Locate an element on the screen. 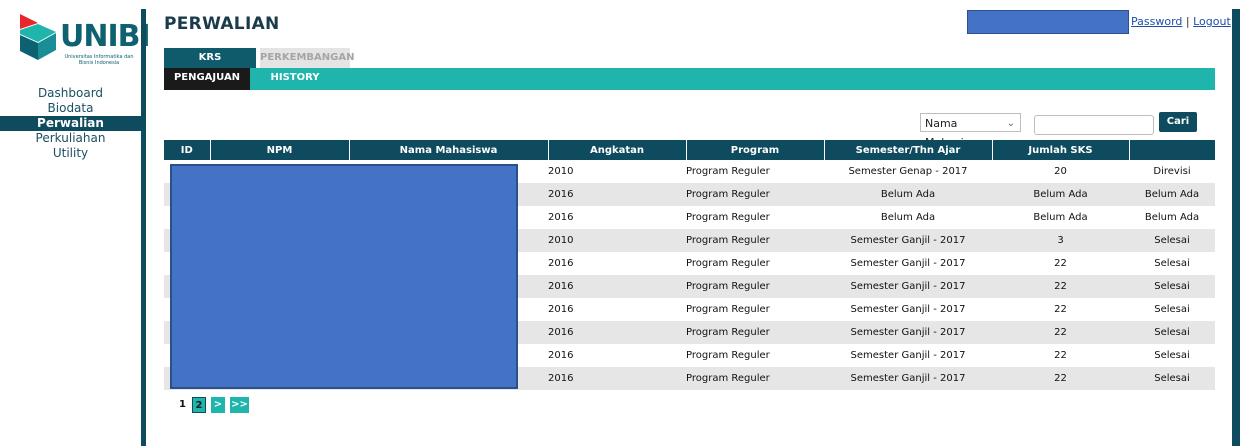  cell-jumlah-sks: 3 is located at coordinates (1060, 240).